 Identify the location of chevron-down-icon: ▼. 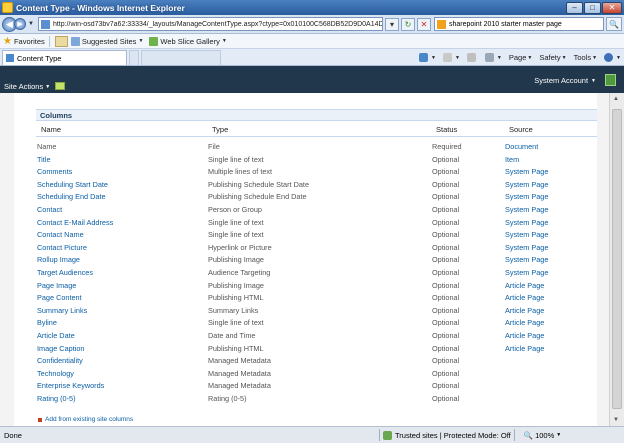
(558, 435).